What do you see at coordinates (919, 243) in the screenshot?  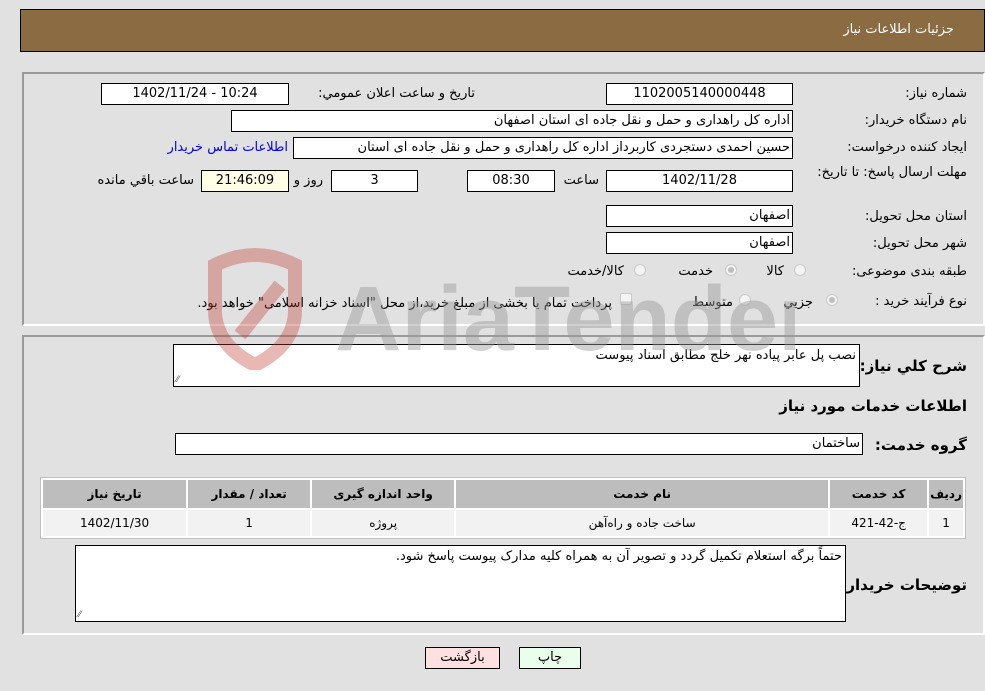 I see `delivery-city-label: شهر محل تحویل:` at bounding box center [919, 243].